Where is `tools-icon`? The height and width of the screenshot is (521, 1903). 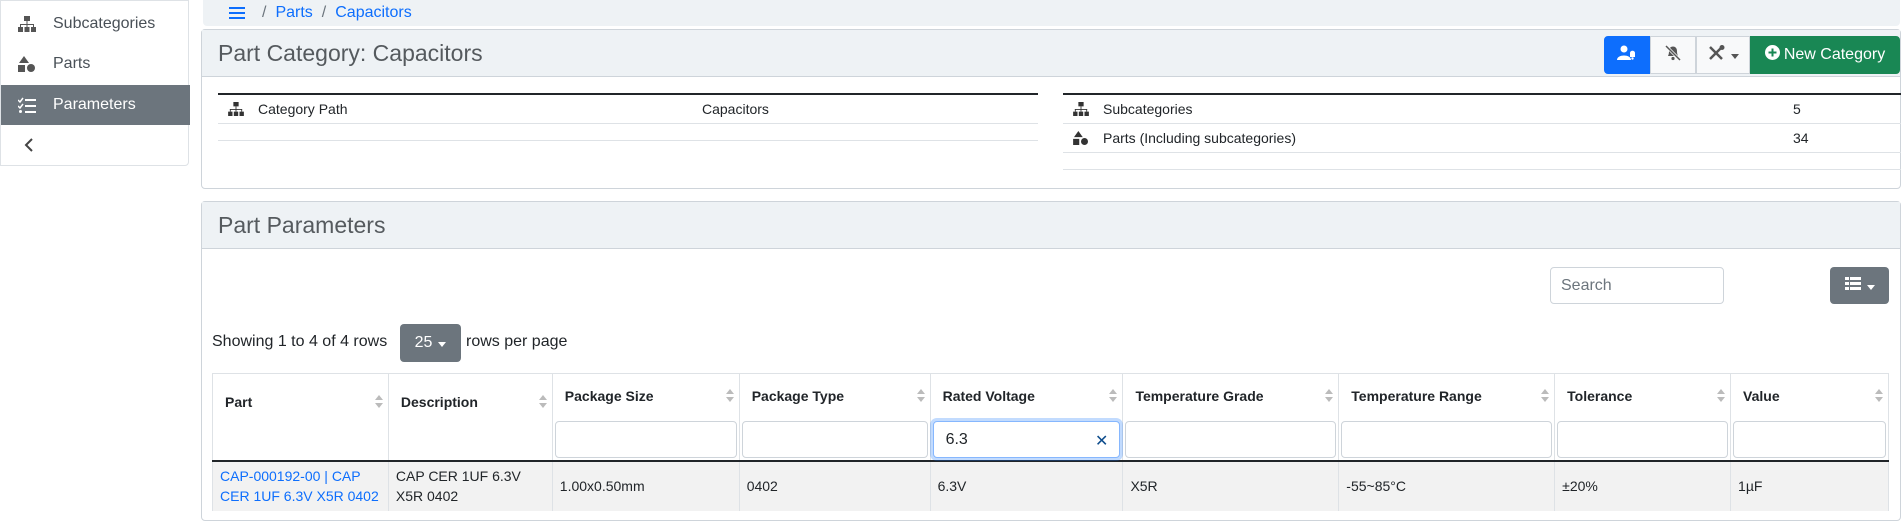 tools-icon is located at coordinates (1717, 55).